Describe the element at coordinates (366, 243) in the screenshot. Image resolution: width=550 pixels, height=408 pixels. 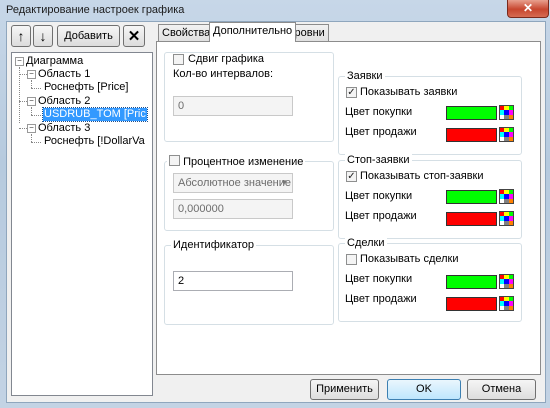
I see `trades-title: Сделки` at that location.